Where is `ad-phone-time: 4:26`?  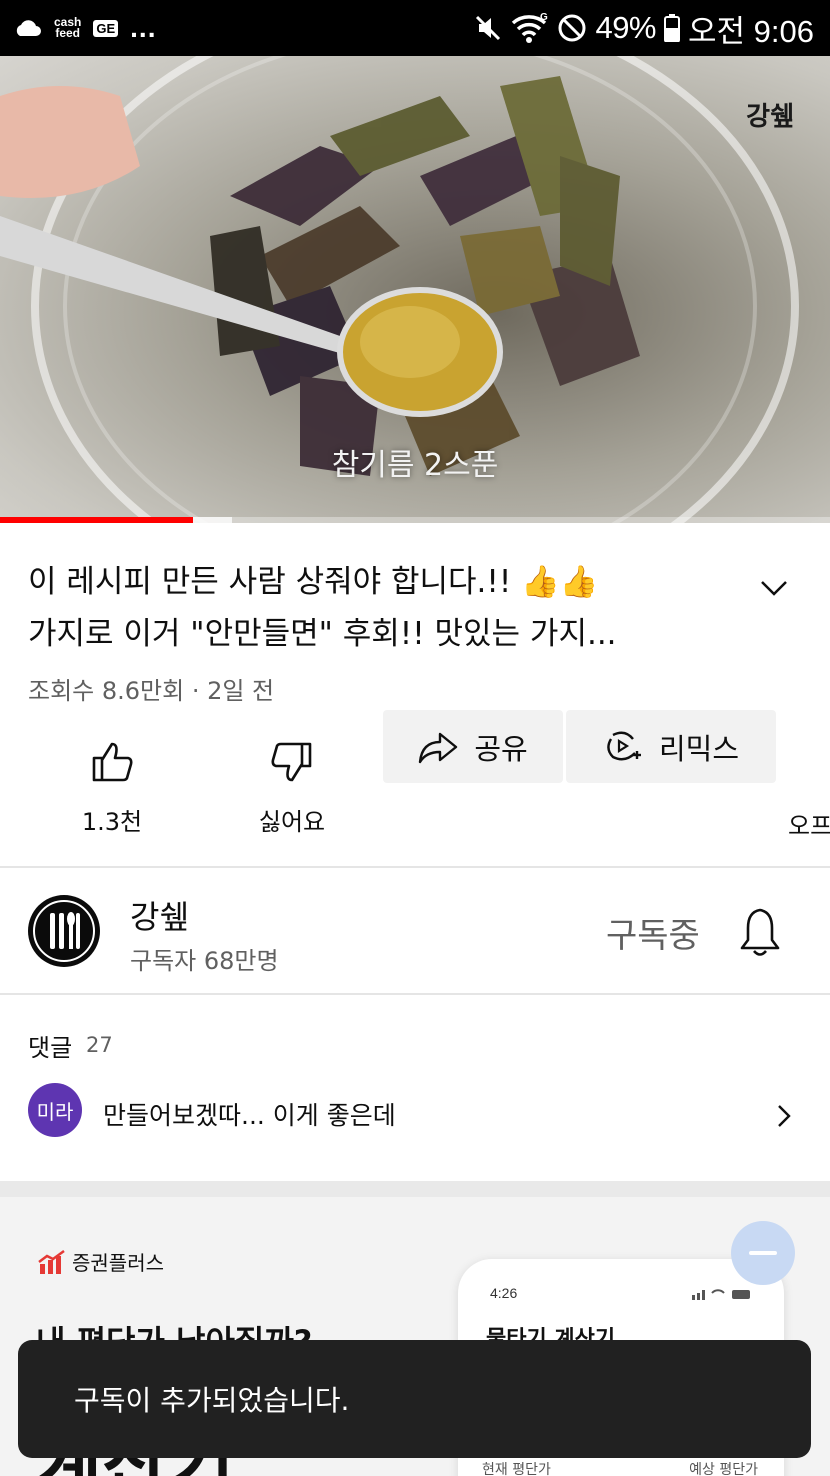
ad-phone-time: 4:26 is located at coordinates (504, 1293).